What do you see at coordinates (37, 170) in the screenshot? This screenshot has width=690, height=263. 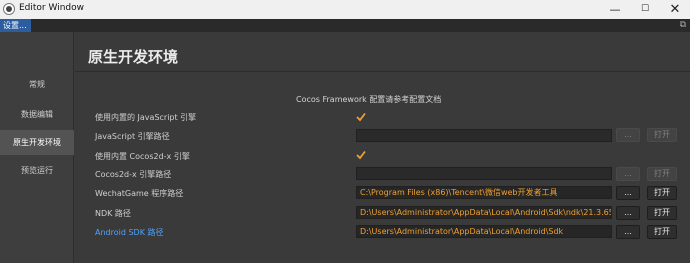 I see `sidebar-item-preview-run: 预览运行` at bounding box center [37, 170].